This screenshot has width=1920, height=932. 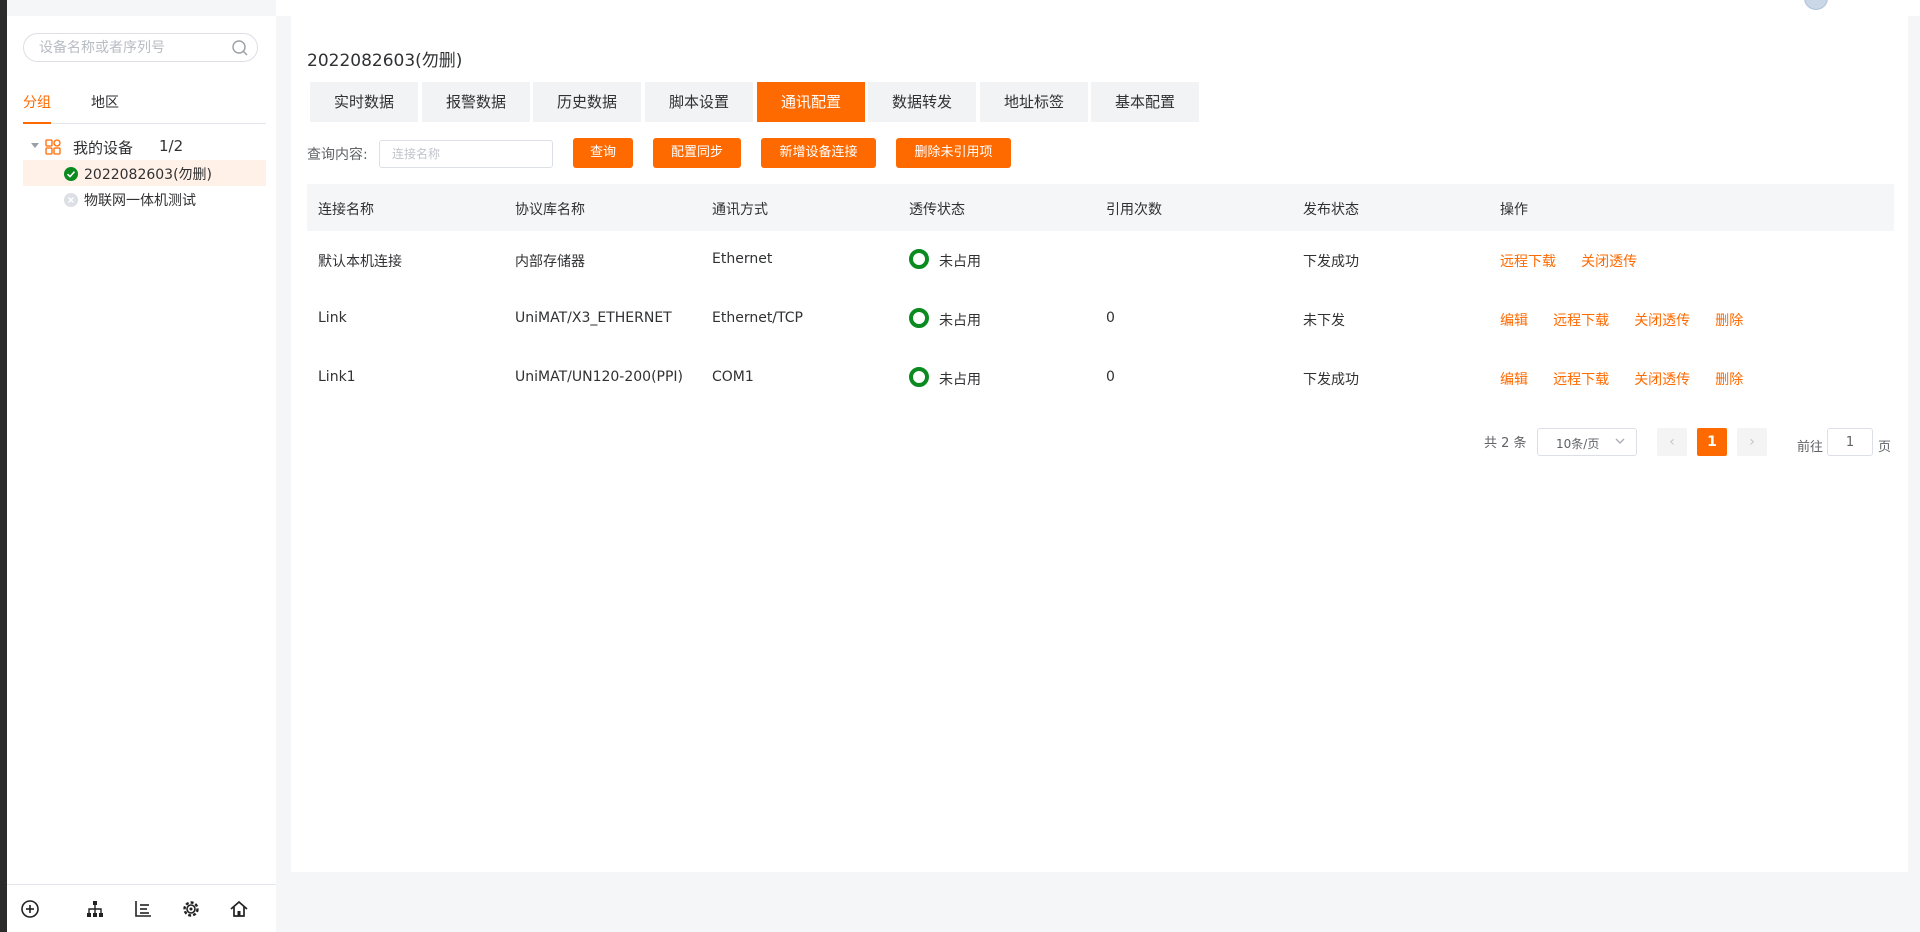 I want to click on tree-device-label: 物联网一体机测试, so click(x=140, y=201).